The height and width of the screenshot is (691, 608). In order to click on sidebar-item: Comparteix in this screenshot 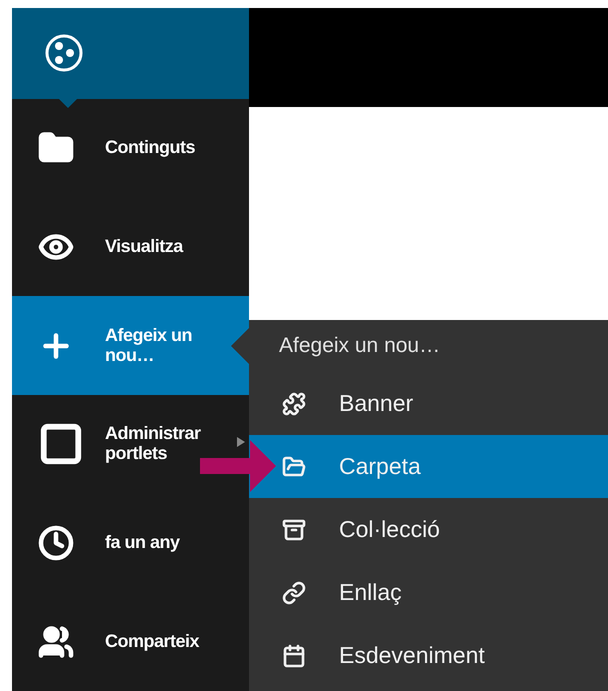, I will do `click(130, 641)`.